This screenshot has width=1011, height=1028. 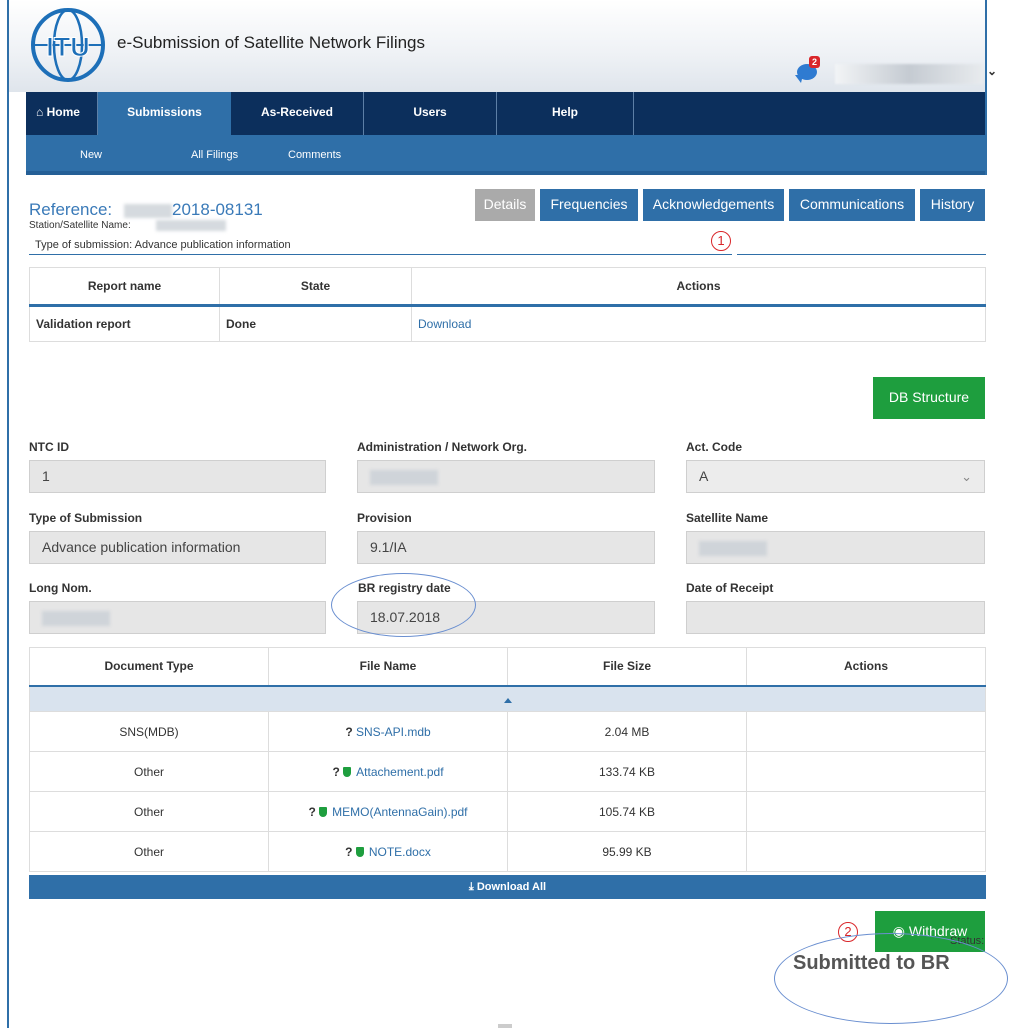 I want to click on table-row: Other ? NOTE.docx 95.99 KB, so click(x=507, y=851).